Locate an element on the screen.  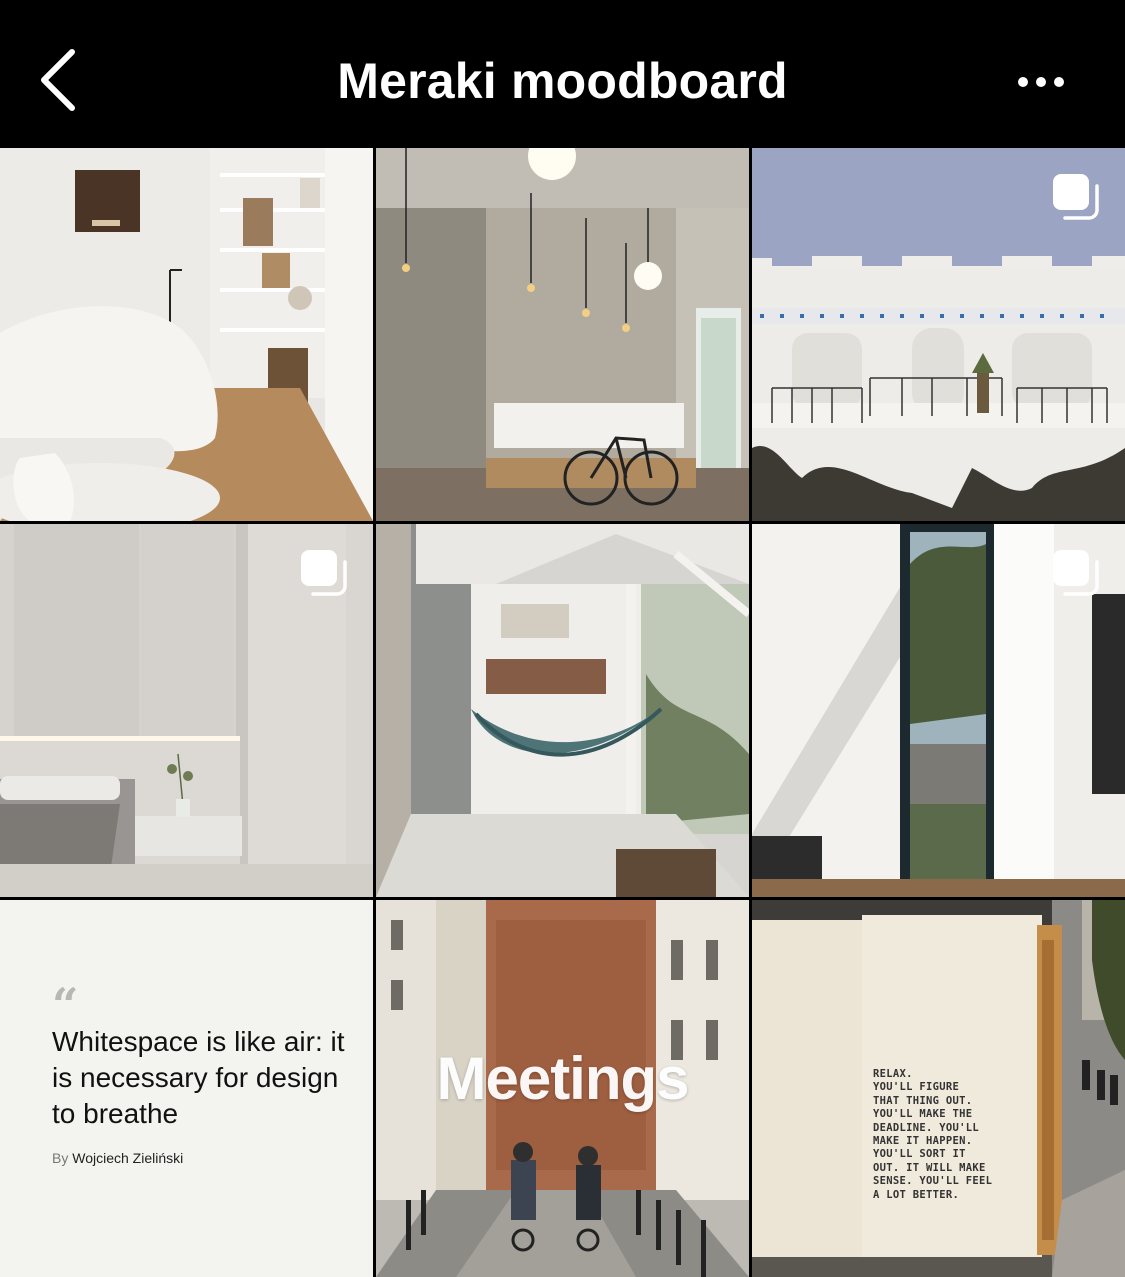
grid-tile-tall-window is located at coordinates (938, 710).